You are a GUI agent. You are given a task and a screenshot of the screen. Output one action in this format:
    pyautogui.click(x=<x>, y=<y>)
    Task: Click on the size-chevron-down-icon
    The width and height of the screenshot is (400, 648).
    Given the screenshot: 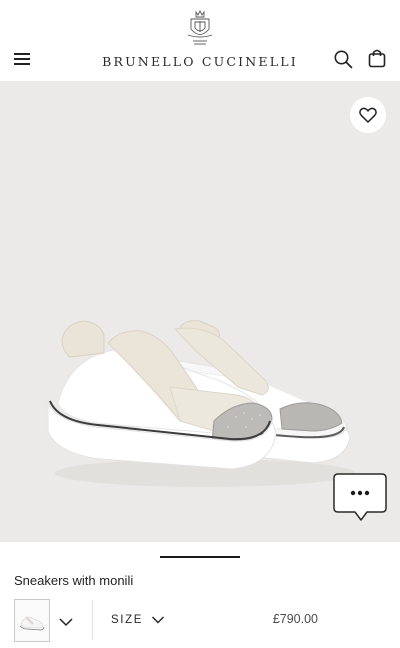 What is the action you would take?
    pyautogui.click(x=157, y=620)
    